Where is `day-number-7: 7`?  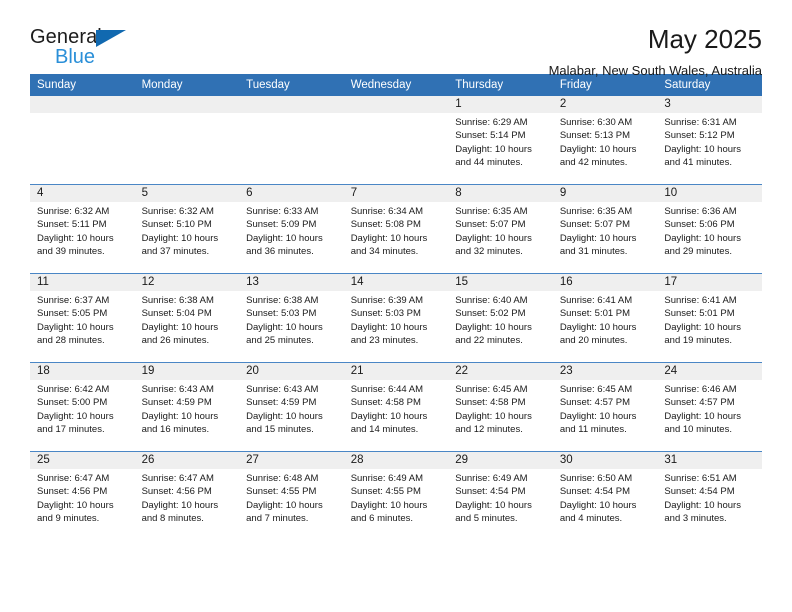
day-number-7: 7 is located at coordinates (396, 193).